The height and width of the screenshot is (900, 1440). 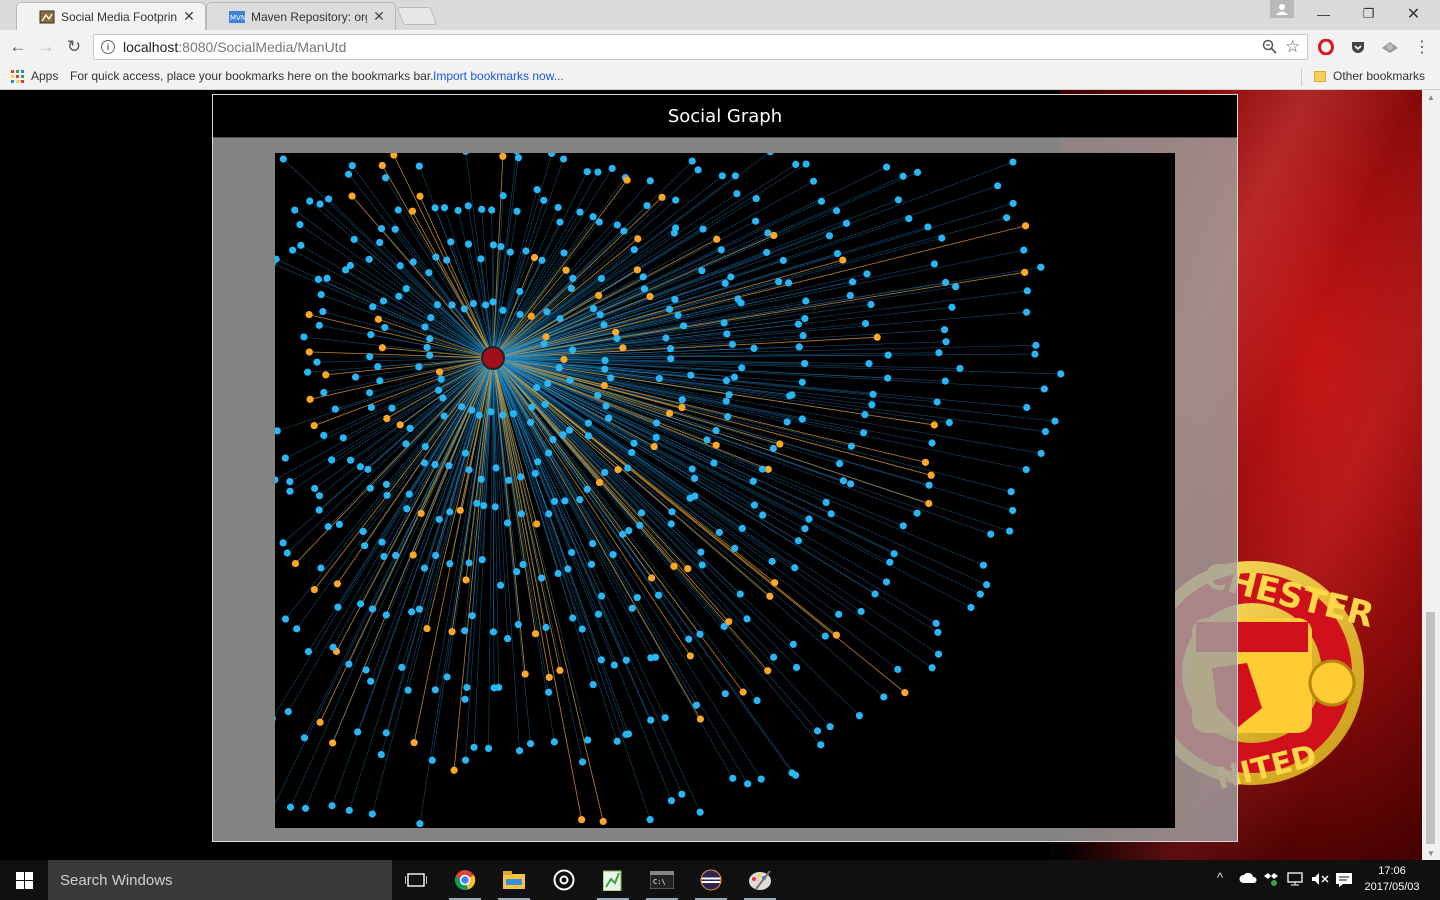 What do you see at coordinates (1369, 76) in the screenshot?
I see `other-bookmarks: Other bookmarks` at bounding box center [1369, 76].